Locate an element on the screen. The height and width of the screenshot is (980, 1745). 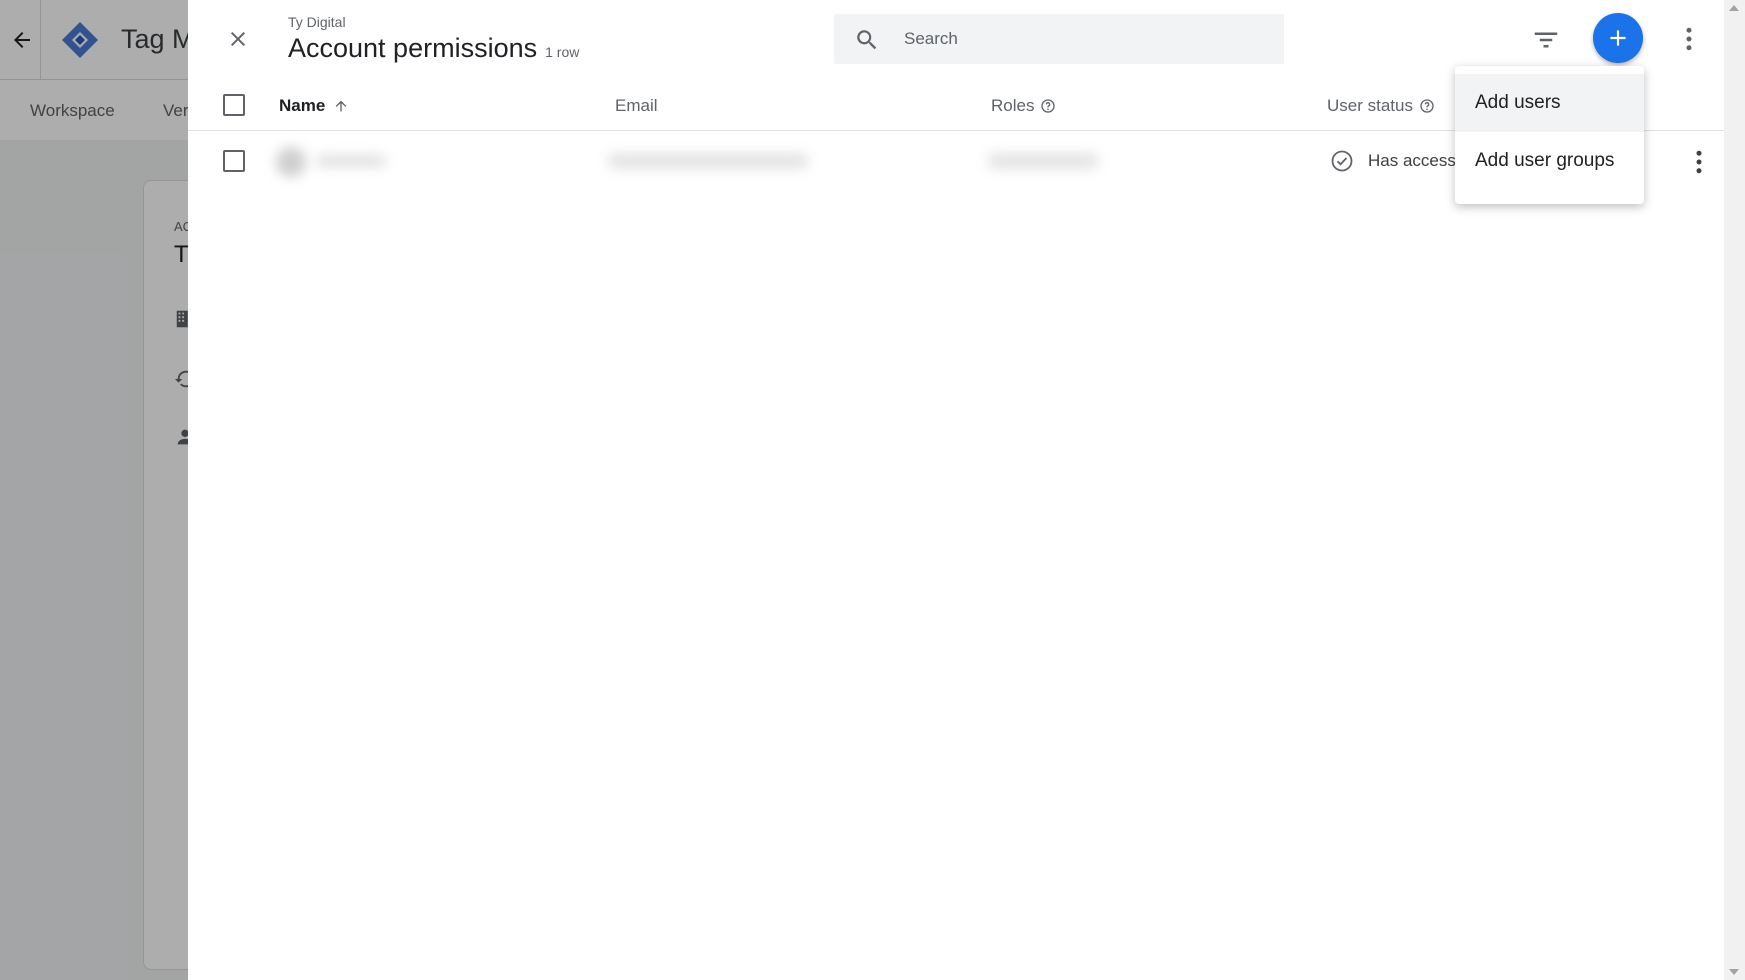
column-header-roles: Roles is located at coordinates (1023, 106).